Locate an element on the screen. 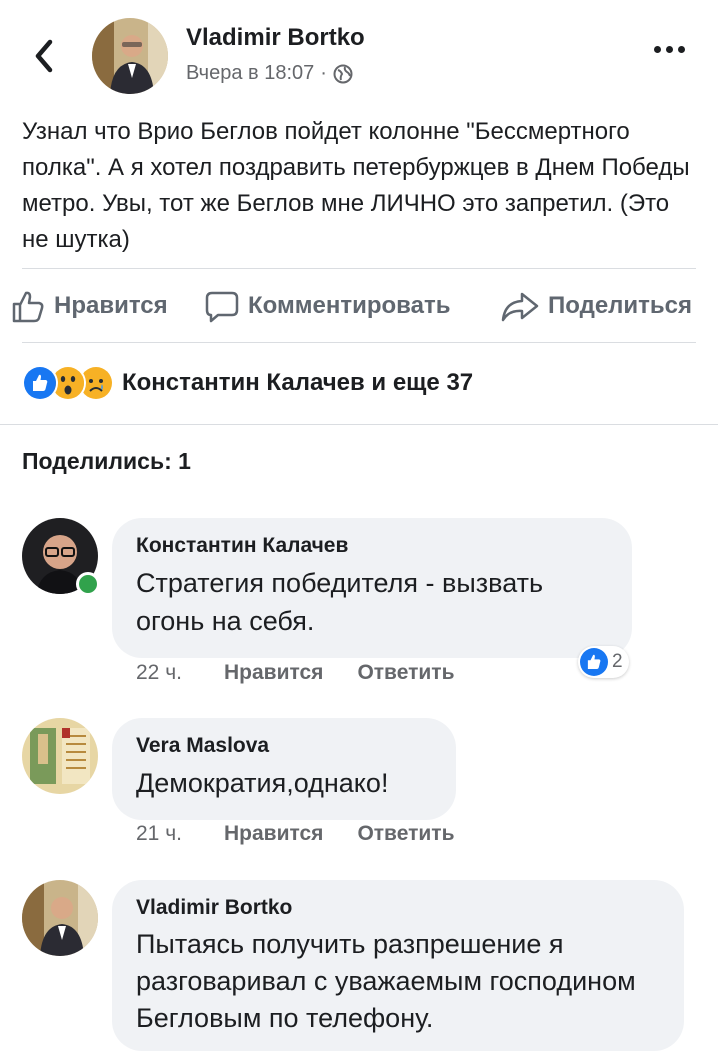  globe-icon is located at coordinates (343, 73).